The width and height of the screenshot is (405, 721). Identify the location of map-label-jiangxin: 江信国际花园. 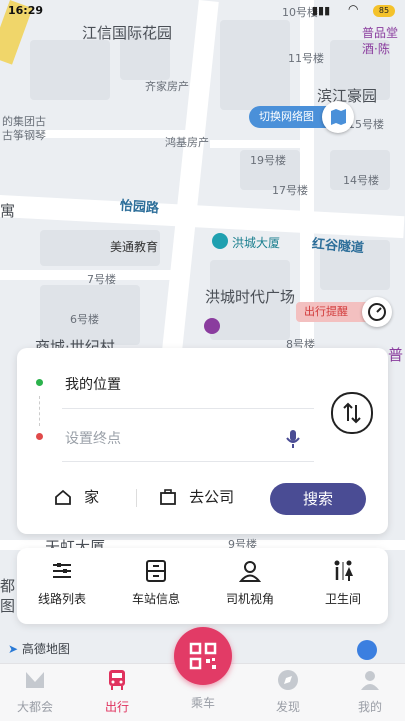
(127, 33).